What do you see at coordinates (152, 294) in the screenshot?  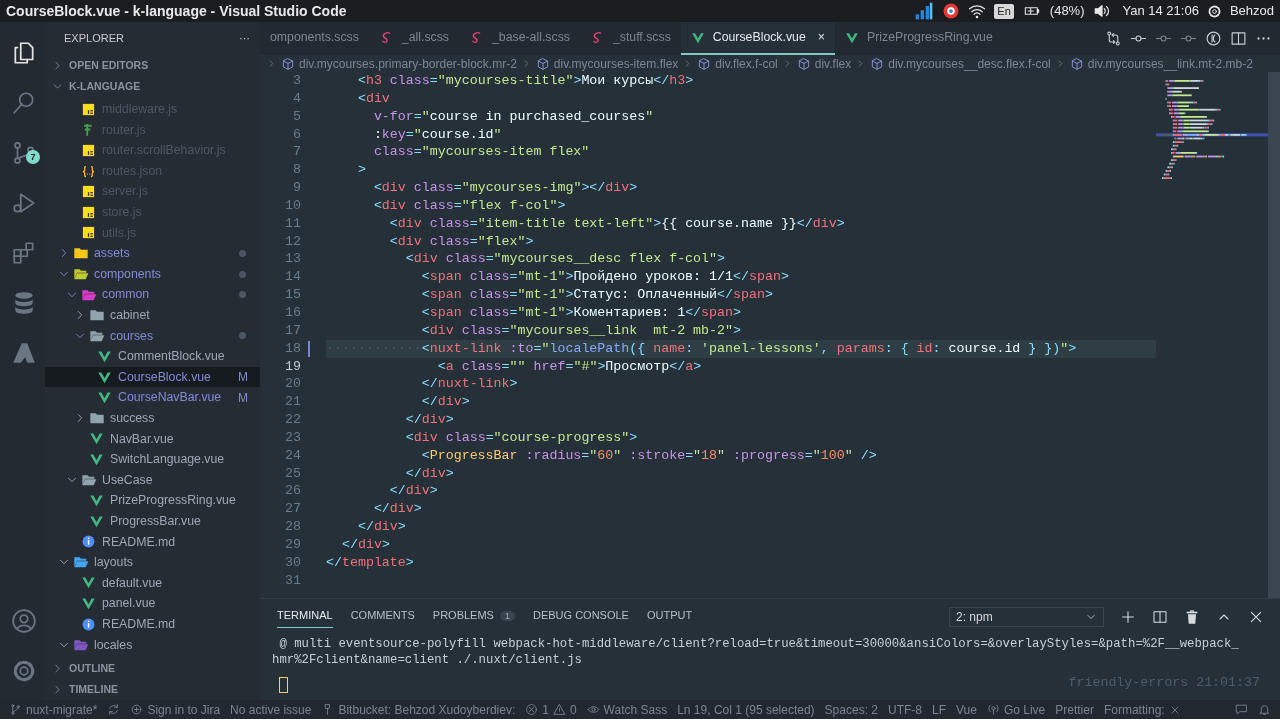 I see `tree-item: common` at bounding box center [152, 294].